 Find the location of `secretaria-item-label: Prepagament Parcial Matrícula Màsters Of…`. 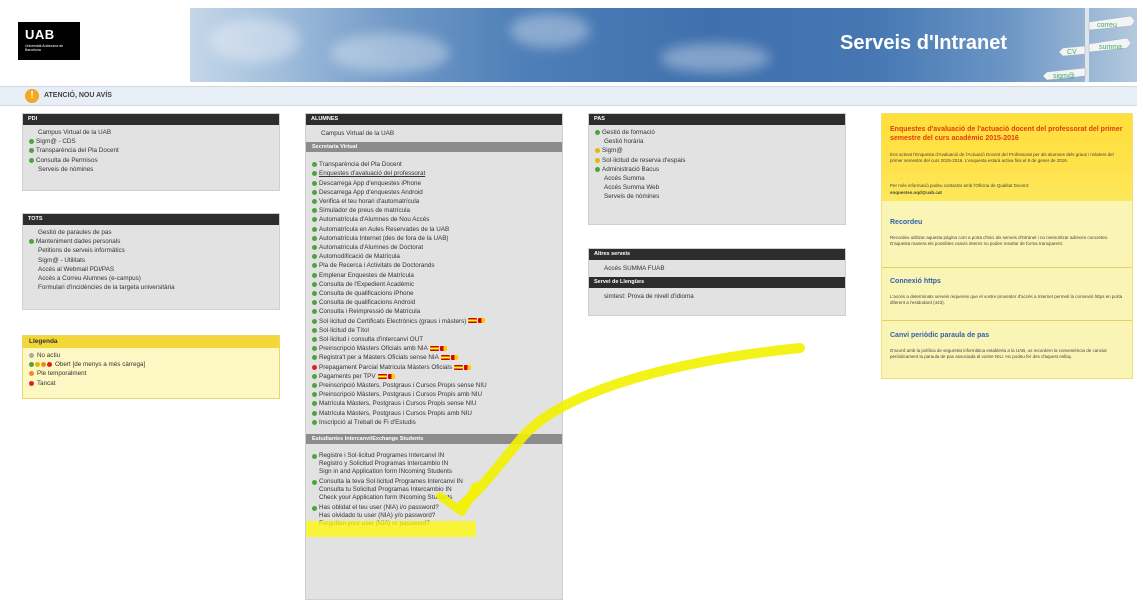

secretaria-item-label: Prepagament Parcial Matrícula Màsters Of… is located at coordinates (385, 367).